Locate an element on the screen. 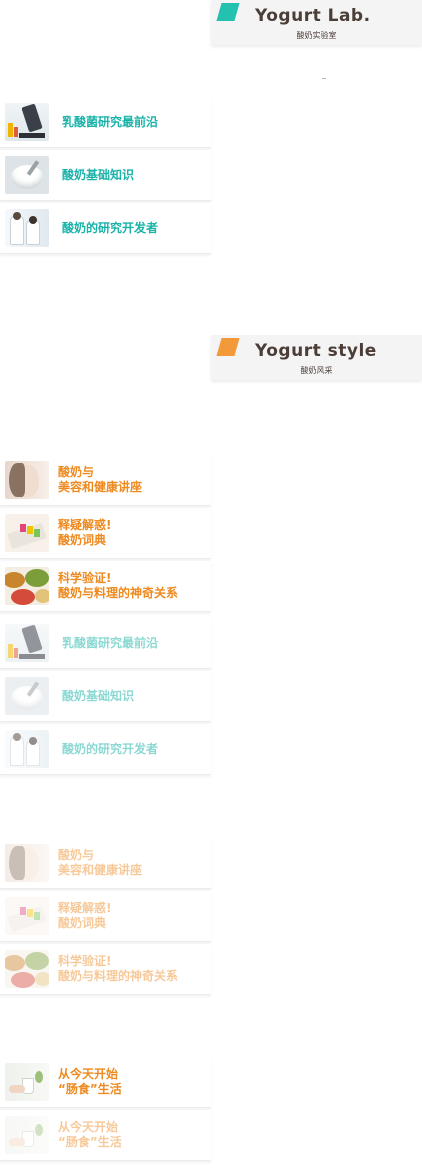  style-subtitle: 酸奶风采 is located at coordinates (316, 370).